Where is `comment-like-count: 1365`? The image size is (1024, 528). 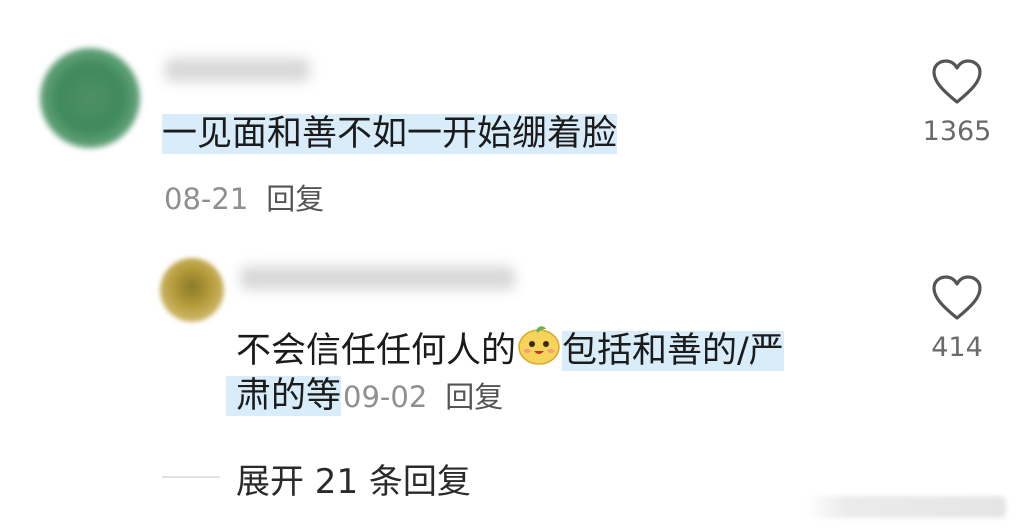
comment-like-count: 1365 is located at coordinates (957, 131).